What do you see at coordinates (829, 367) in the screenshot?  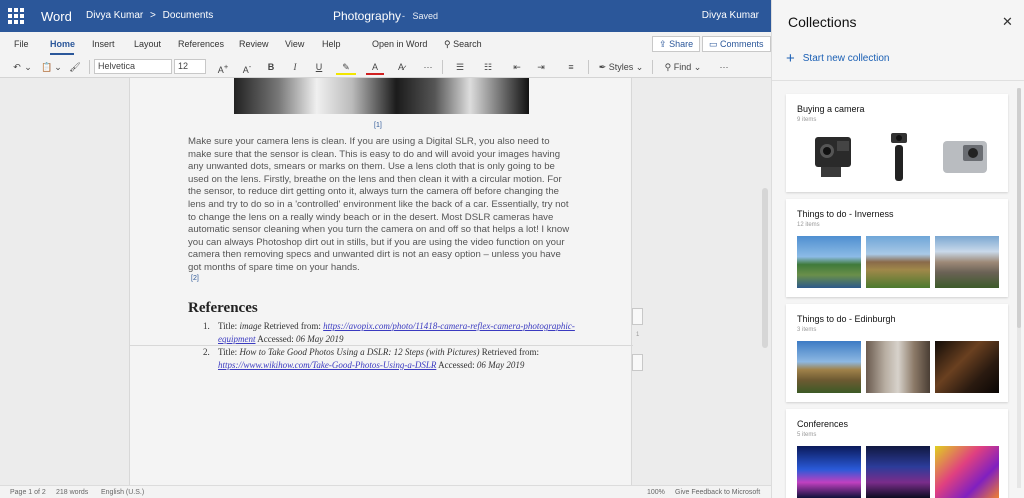 I see `edinburgh-castle-image` at bounding box center [829, 367].